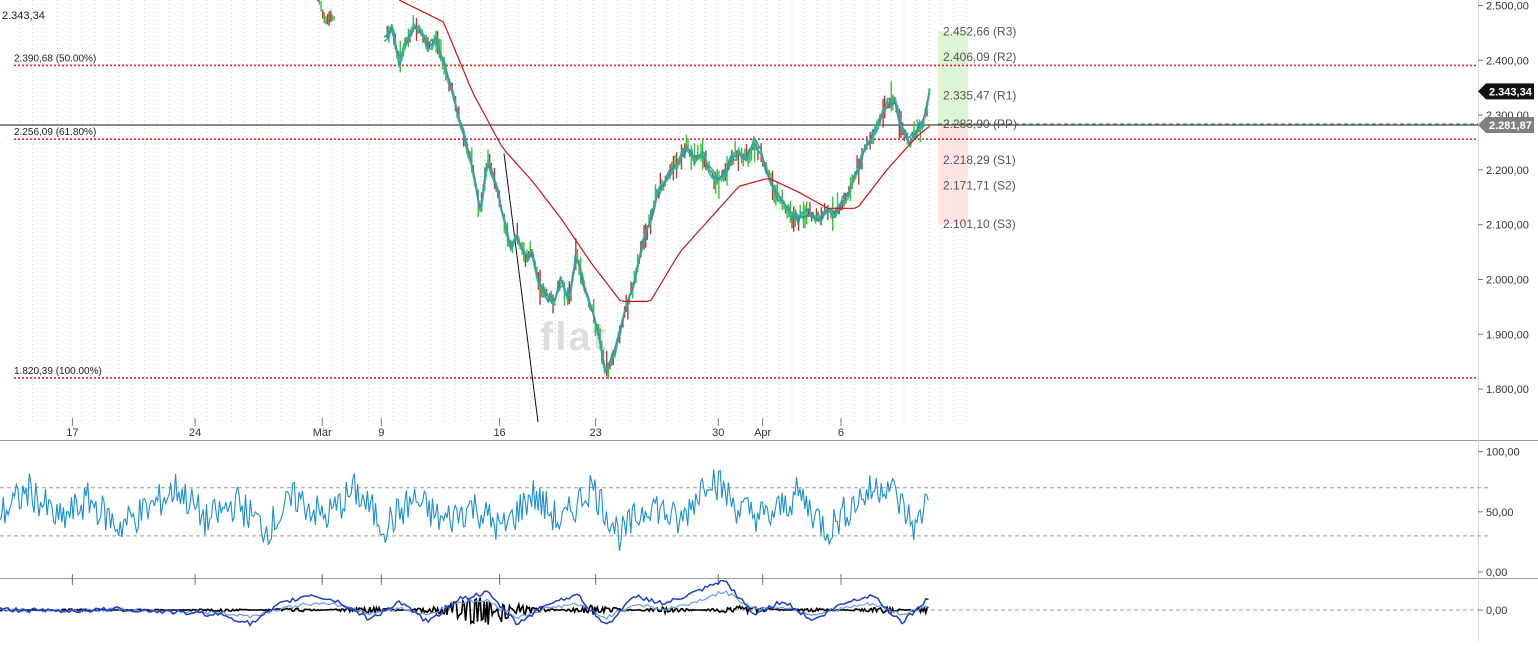 The image size is (1538, 646). I want to click on y-tick-label: 1.800,00, so click(1507, 390).